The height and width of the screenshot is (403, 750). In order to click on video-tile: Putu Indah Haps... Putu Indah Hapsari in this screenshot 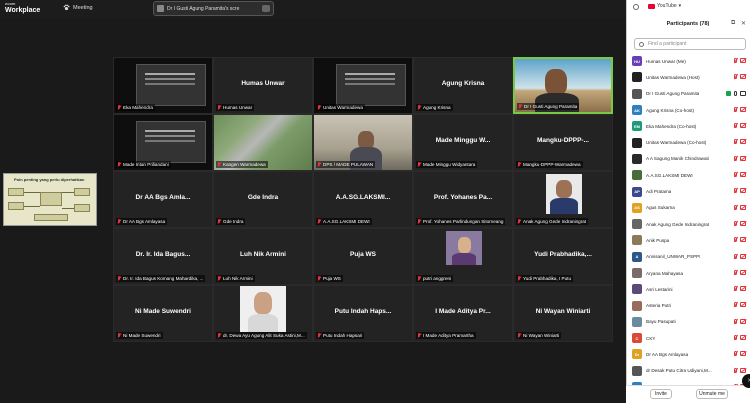, I will do `click(363, 313)`.